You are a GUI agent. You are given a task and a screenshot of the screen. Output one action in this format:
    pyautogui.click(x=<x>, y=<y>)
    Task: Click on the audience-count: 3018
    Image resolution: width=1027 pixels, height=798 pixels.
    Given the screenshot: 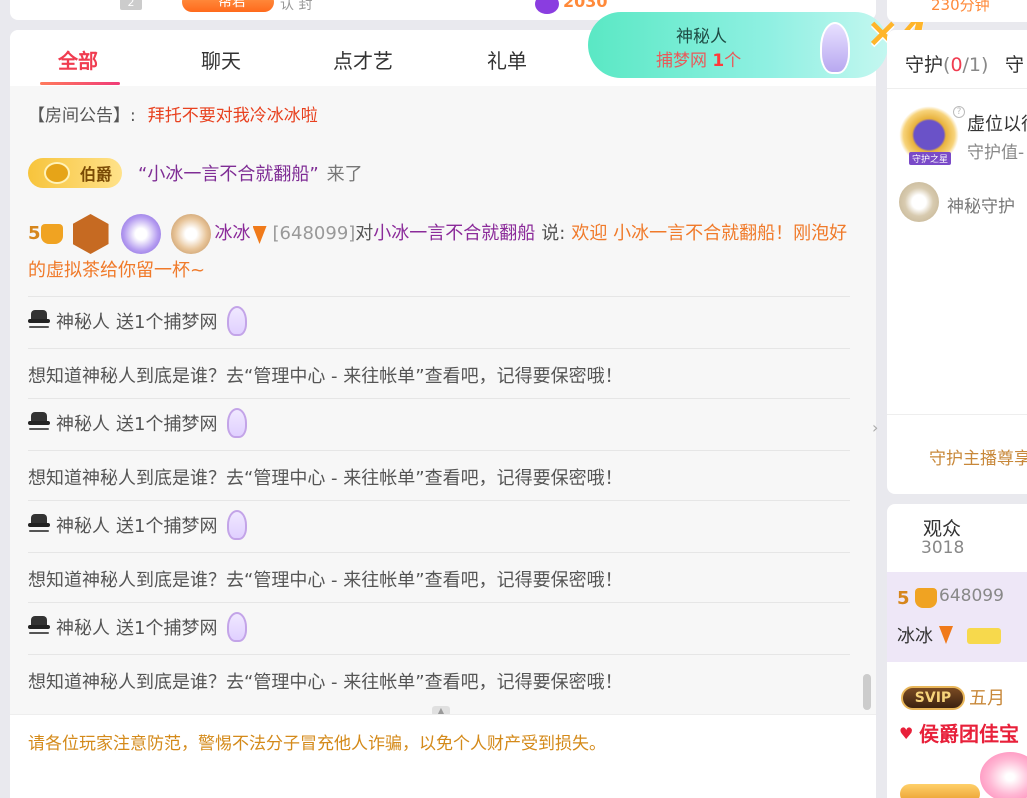 What is the action you would take?
    pyautogui.click(x=943, y=548)
    